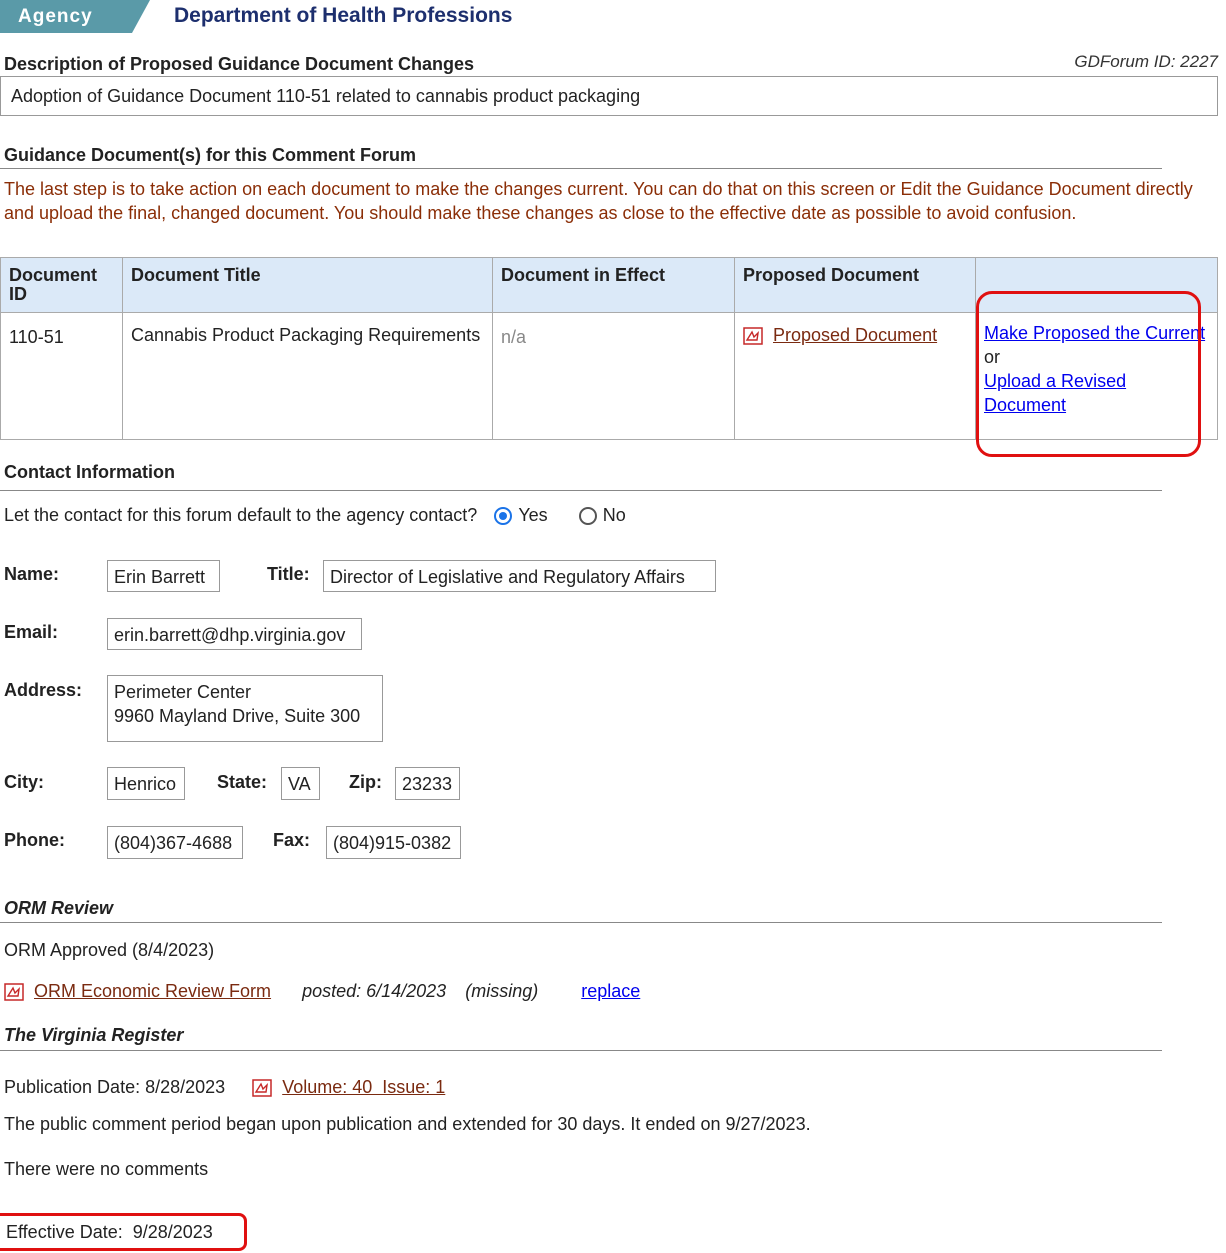 The width and height of the screenshot is (1226, 1253). What do you see at coordinates (307, 376) in the screenshot?
I see `cell-doc-title: Cannabis Product Packaging Requirements` at bounding box center [307, 376].